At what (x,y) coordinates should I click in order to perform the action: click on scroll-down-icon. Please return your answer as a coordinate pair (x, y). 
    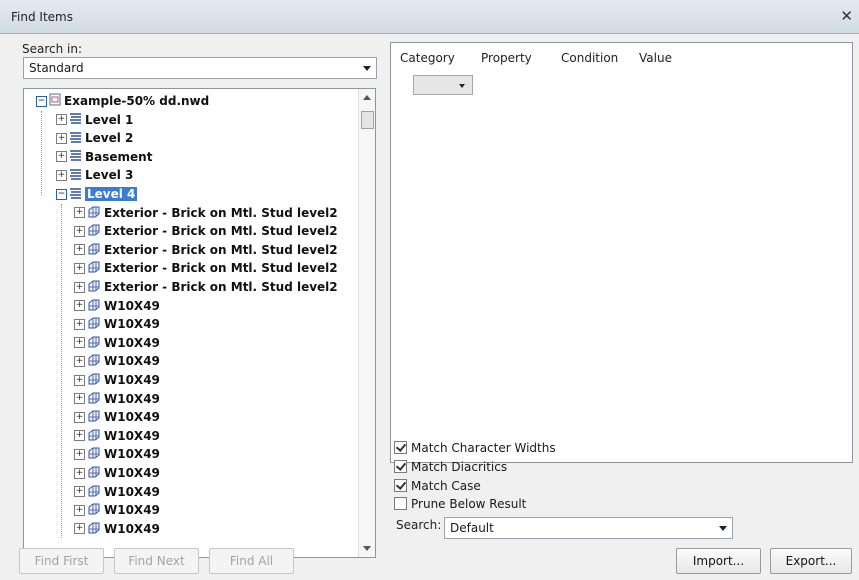
    Looking at the image, I should click on (367, 548).